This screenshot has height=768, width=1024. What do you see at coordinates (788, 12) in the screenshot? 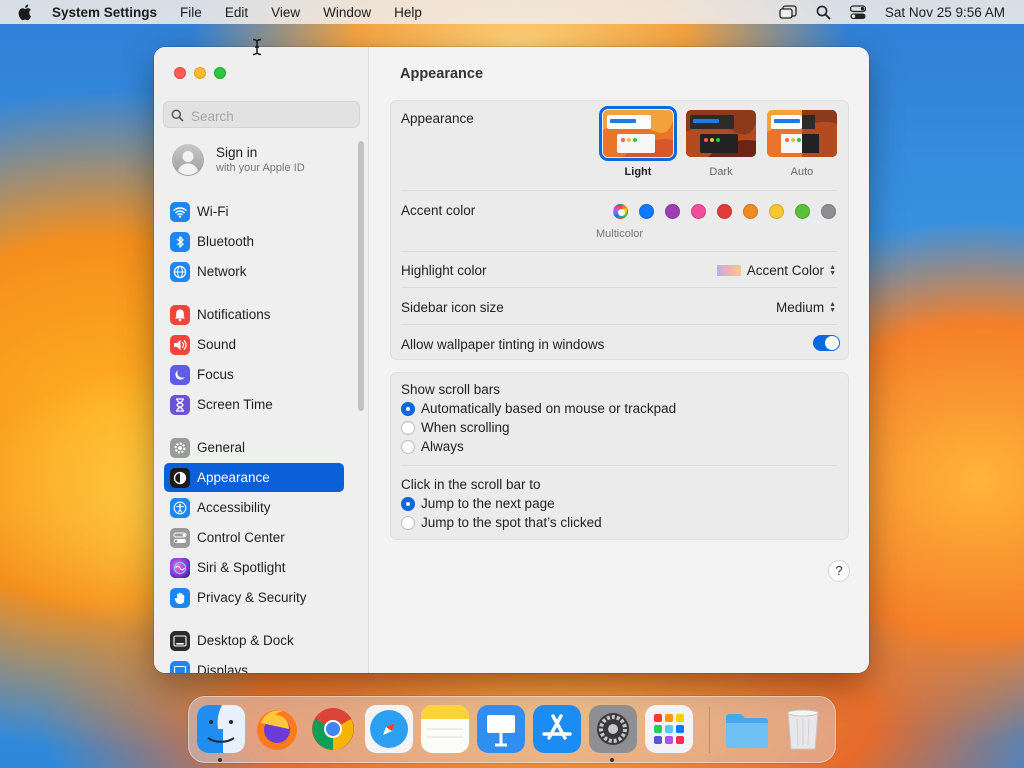
I see `window-stack-icon` at bounding box center [788, 12].